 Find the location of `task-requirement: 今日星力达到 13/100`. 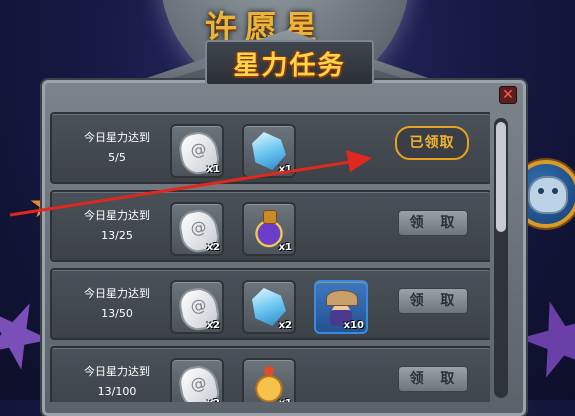

task-requirement: 今日星力达到 13/100 is located at coordinates (117, 382).